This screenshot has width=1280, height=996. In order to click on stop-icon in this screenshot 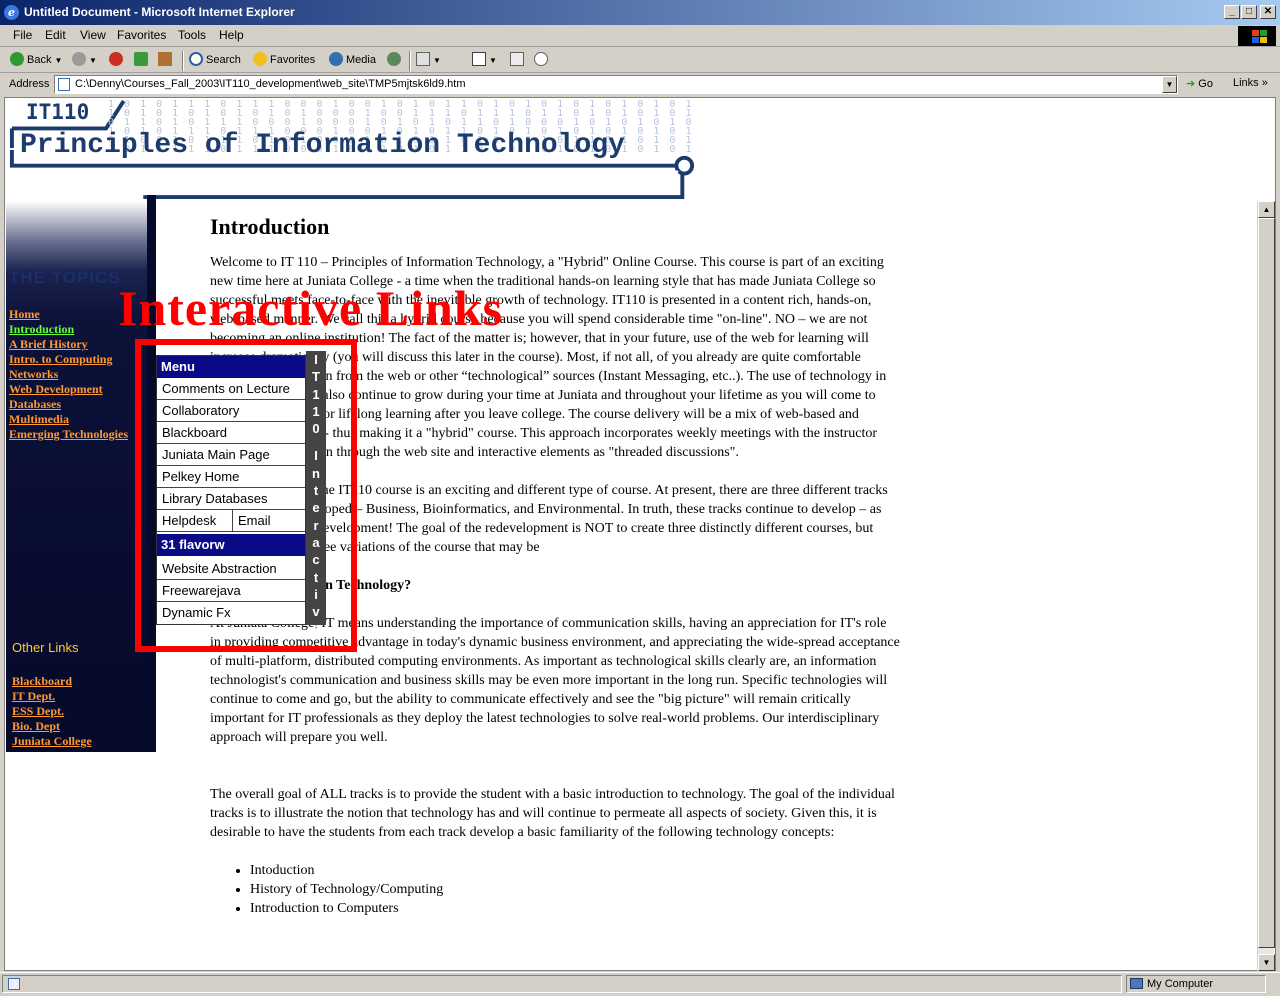, I will do `click(116, 59)`.